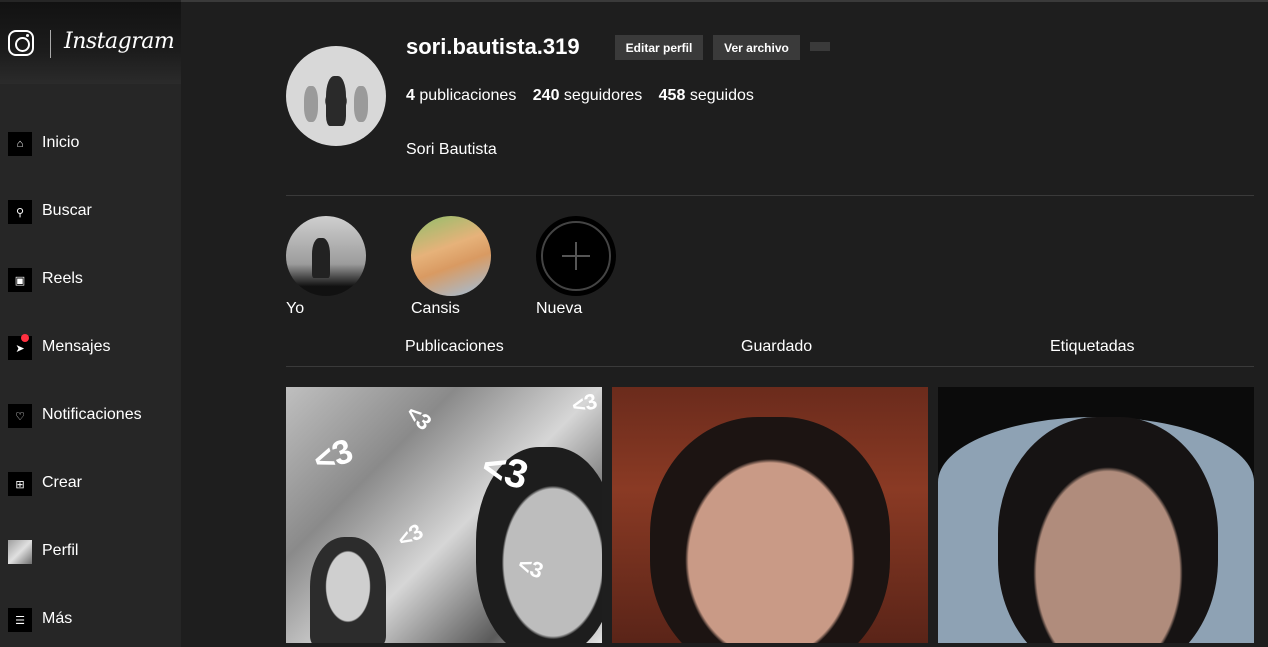 The height and width of the screenshot is (647, 1268). Describe the element at coordinates (119, 41) in the screenshot. I see `instagram-wordmark: Instagram` at that location.